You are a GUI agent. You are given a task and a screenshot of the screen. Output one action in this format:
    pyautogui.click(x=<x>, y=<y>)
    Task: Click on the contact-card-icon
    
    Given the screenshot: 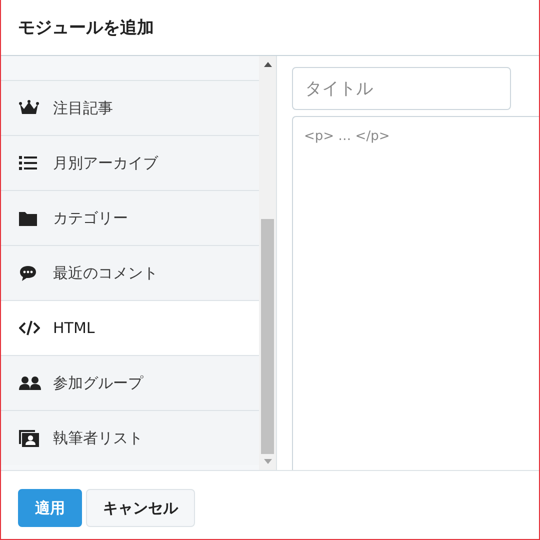 What is the action you would take?
    pyautogui.click(x=29, y=438)
    